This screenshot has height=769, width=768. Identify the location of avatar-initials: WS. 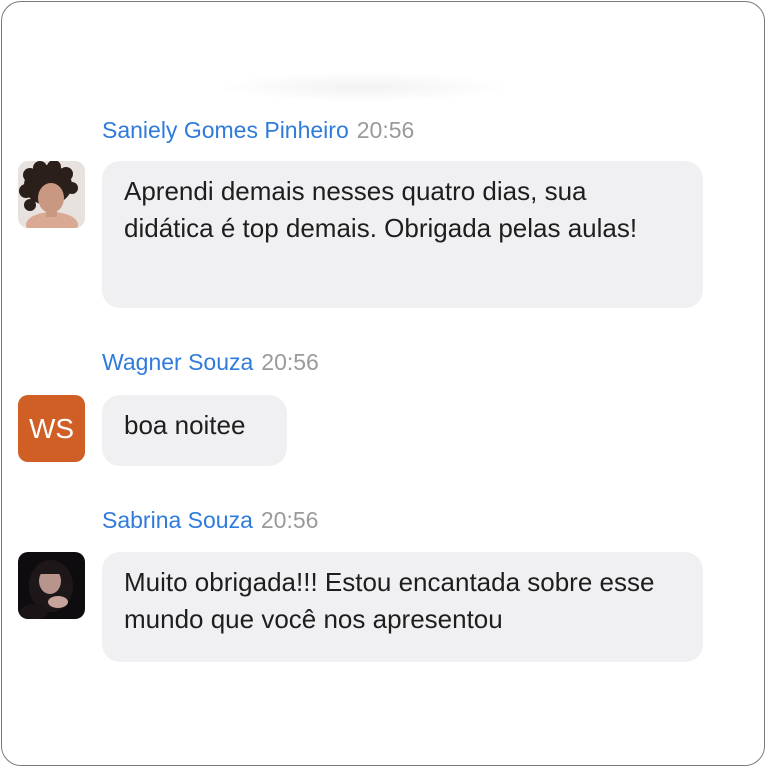
(51, 428).